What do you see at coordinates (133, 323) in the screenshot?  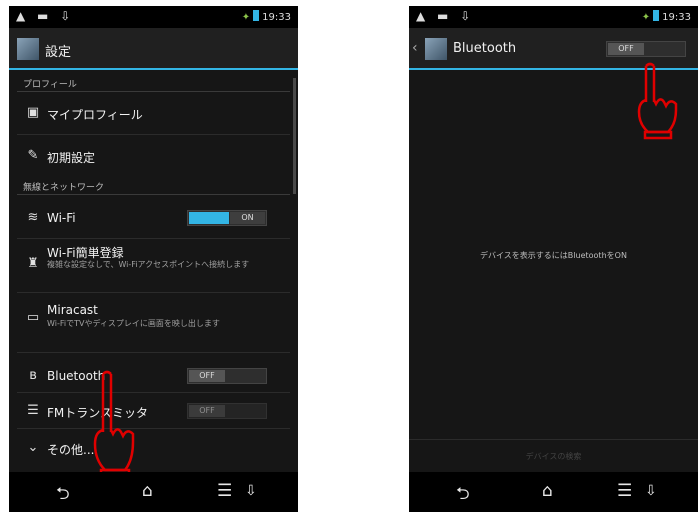 I see `settings-item-summary: Wi-FiでTVやディスプレイに画面を映し出します` at bounding box center [133, 323].